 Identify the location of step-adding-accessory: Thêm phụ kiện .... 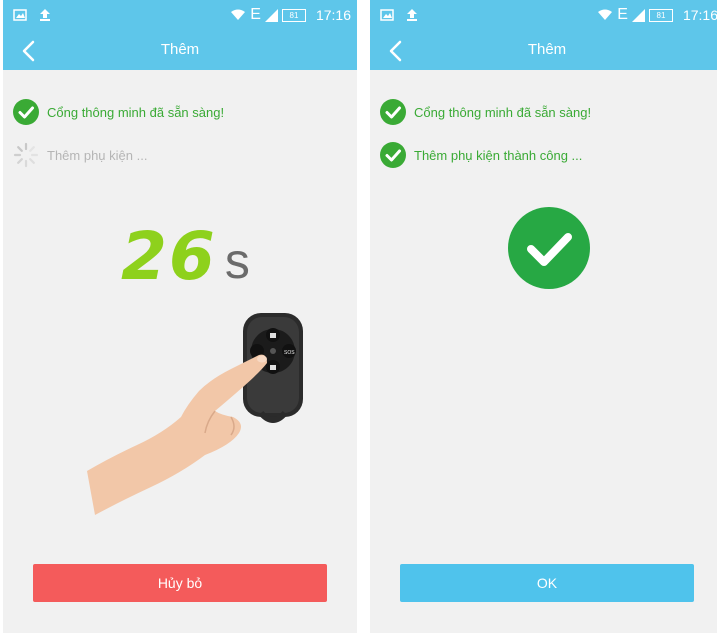
(80, 155).